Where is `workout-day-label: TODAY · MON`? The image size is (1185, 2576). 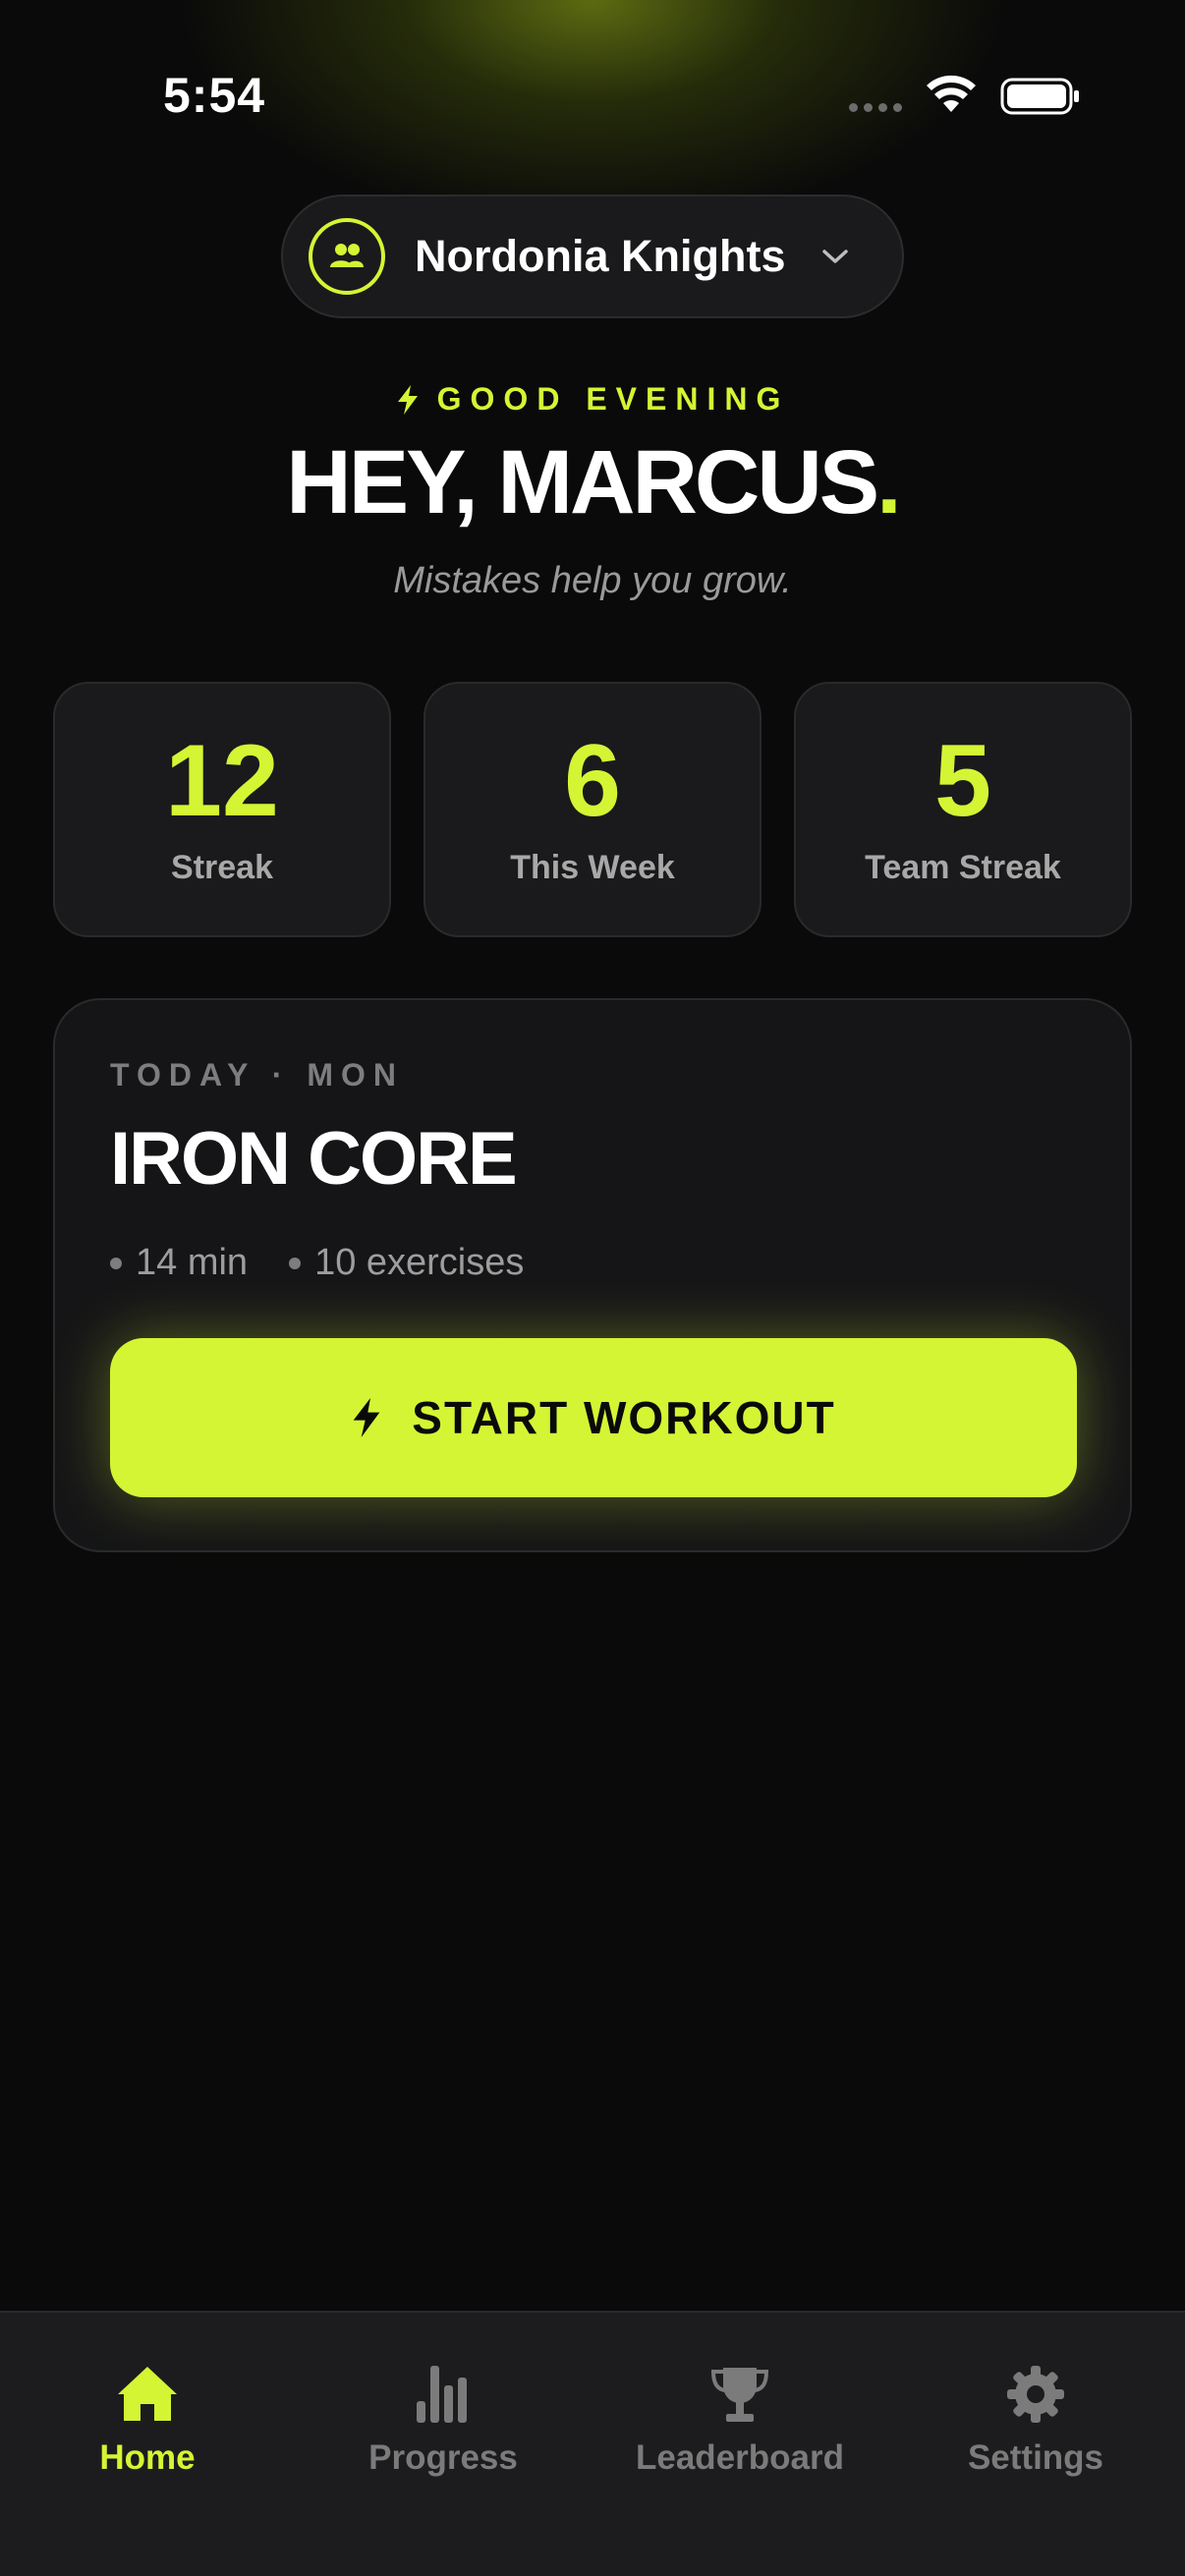
workout-day-label: TODAY · MON is located at coordinates (257, 1074).